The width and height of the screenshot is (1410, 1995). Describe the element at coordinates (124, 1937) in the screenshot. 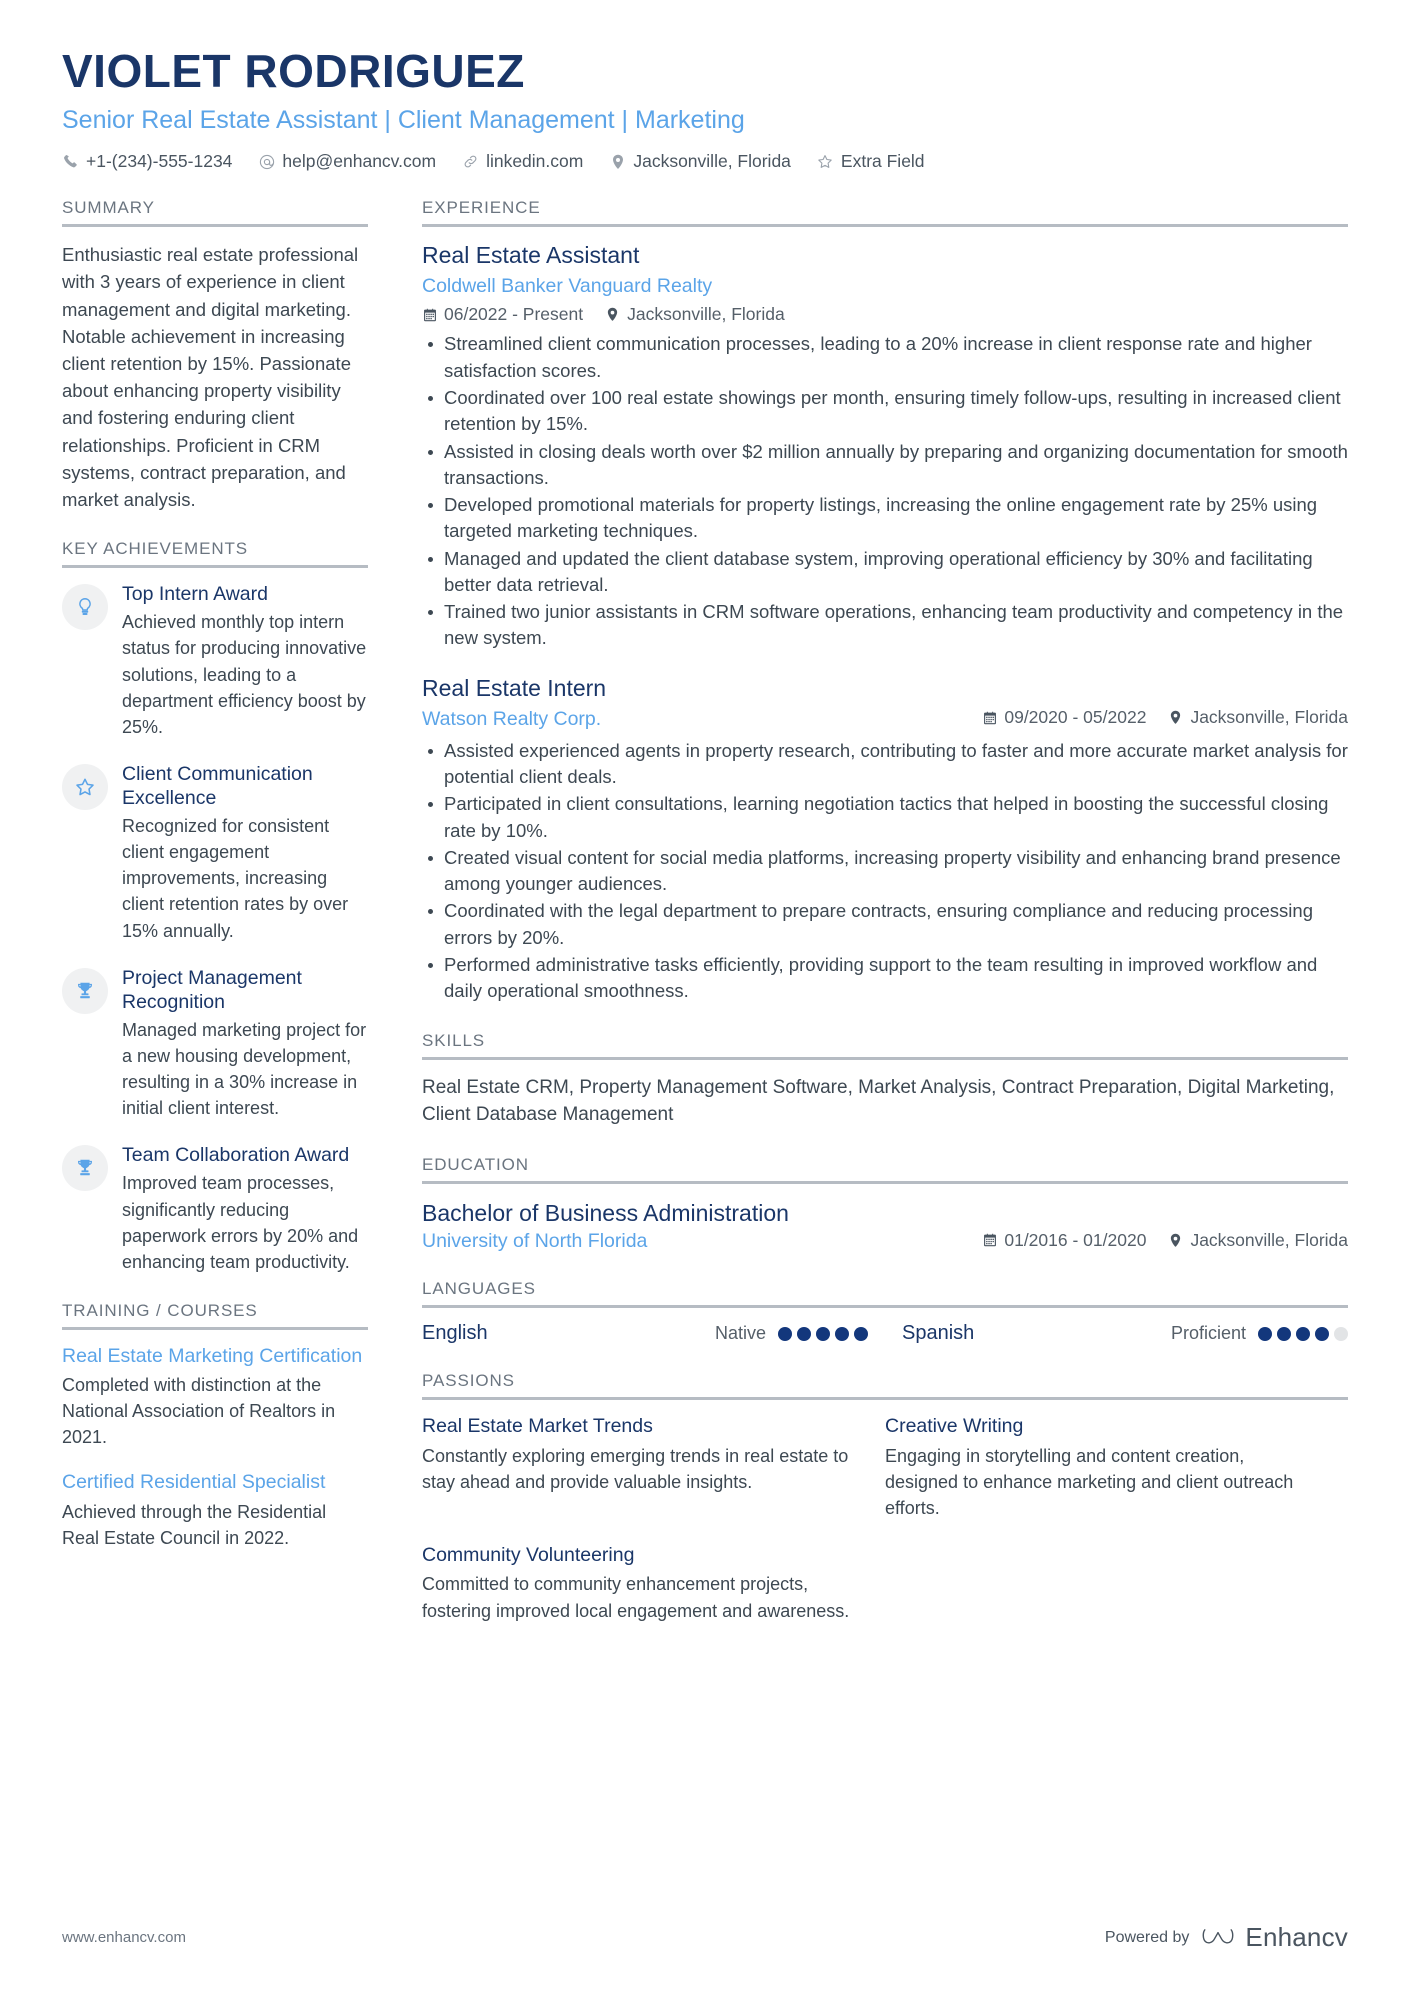

I see `footer-website: www.enhancv.com` at that location.